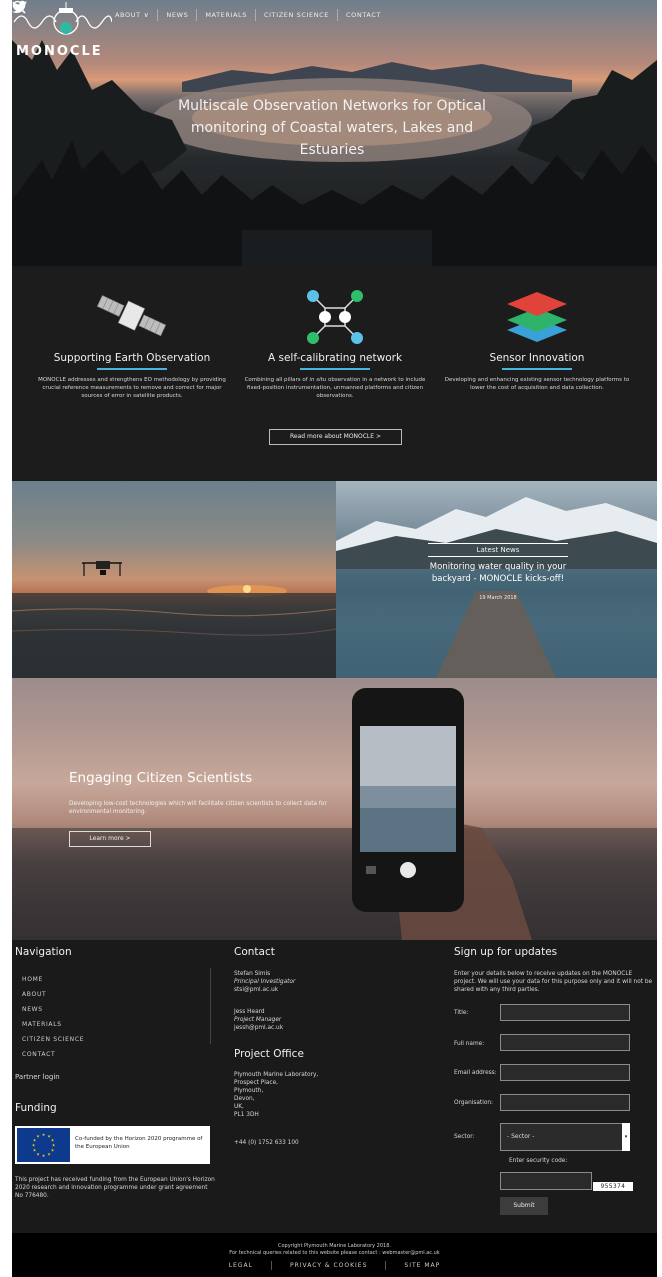 The height and width of the screenshot is (1277, 662). Describe the element at coordinates (226, 15) in the screenshot. I see `nav-materials: MATERIALS` at that location.